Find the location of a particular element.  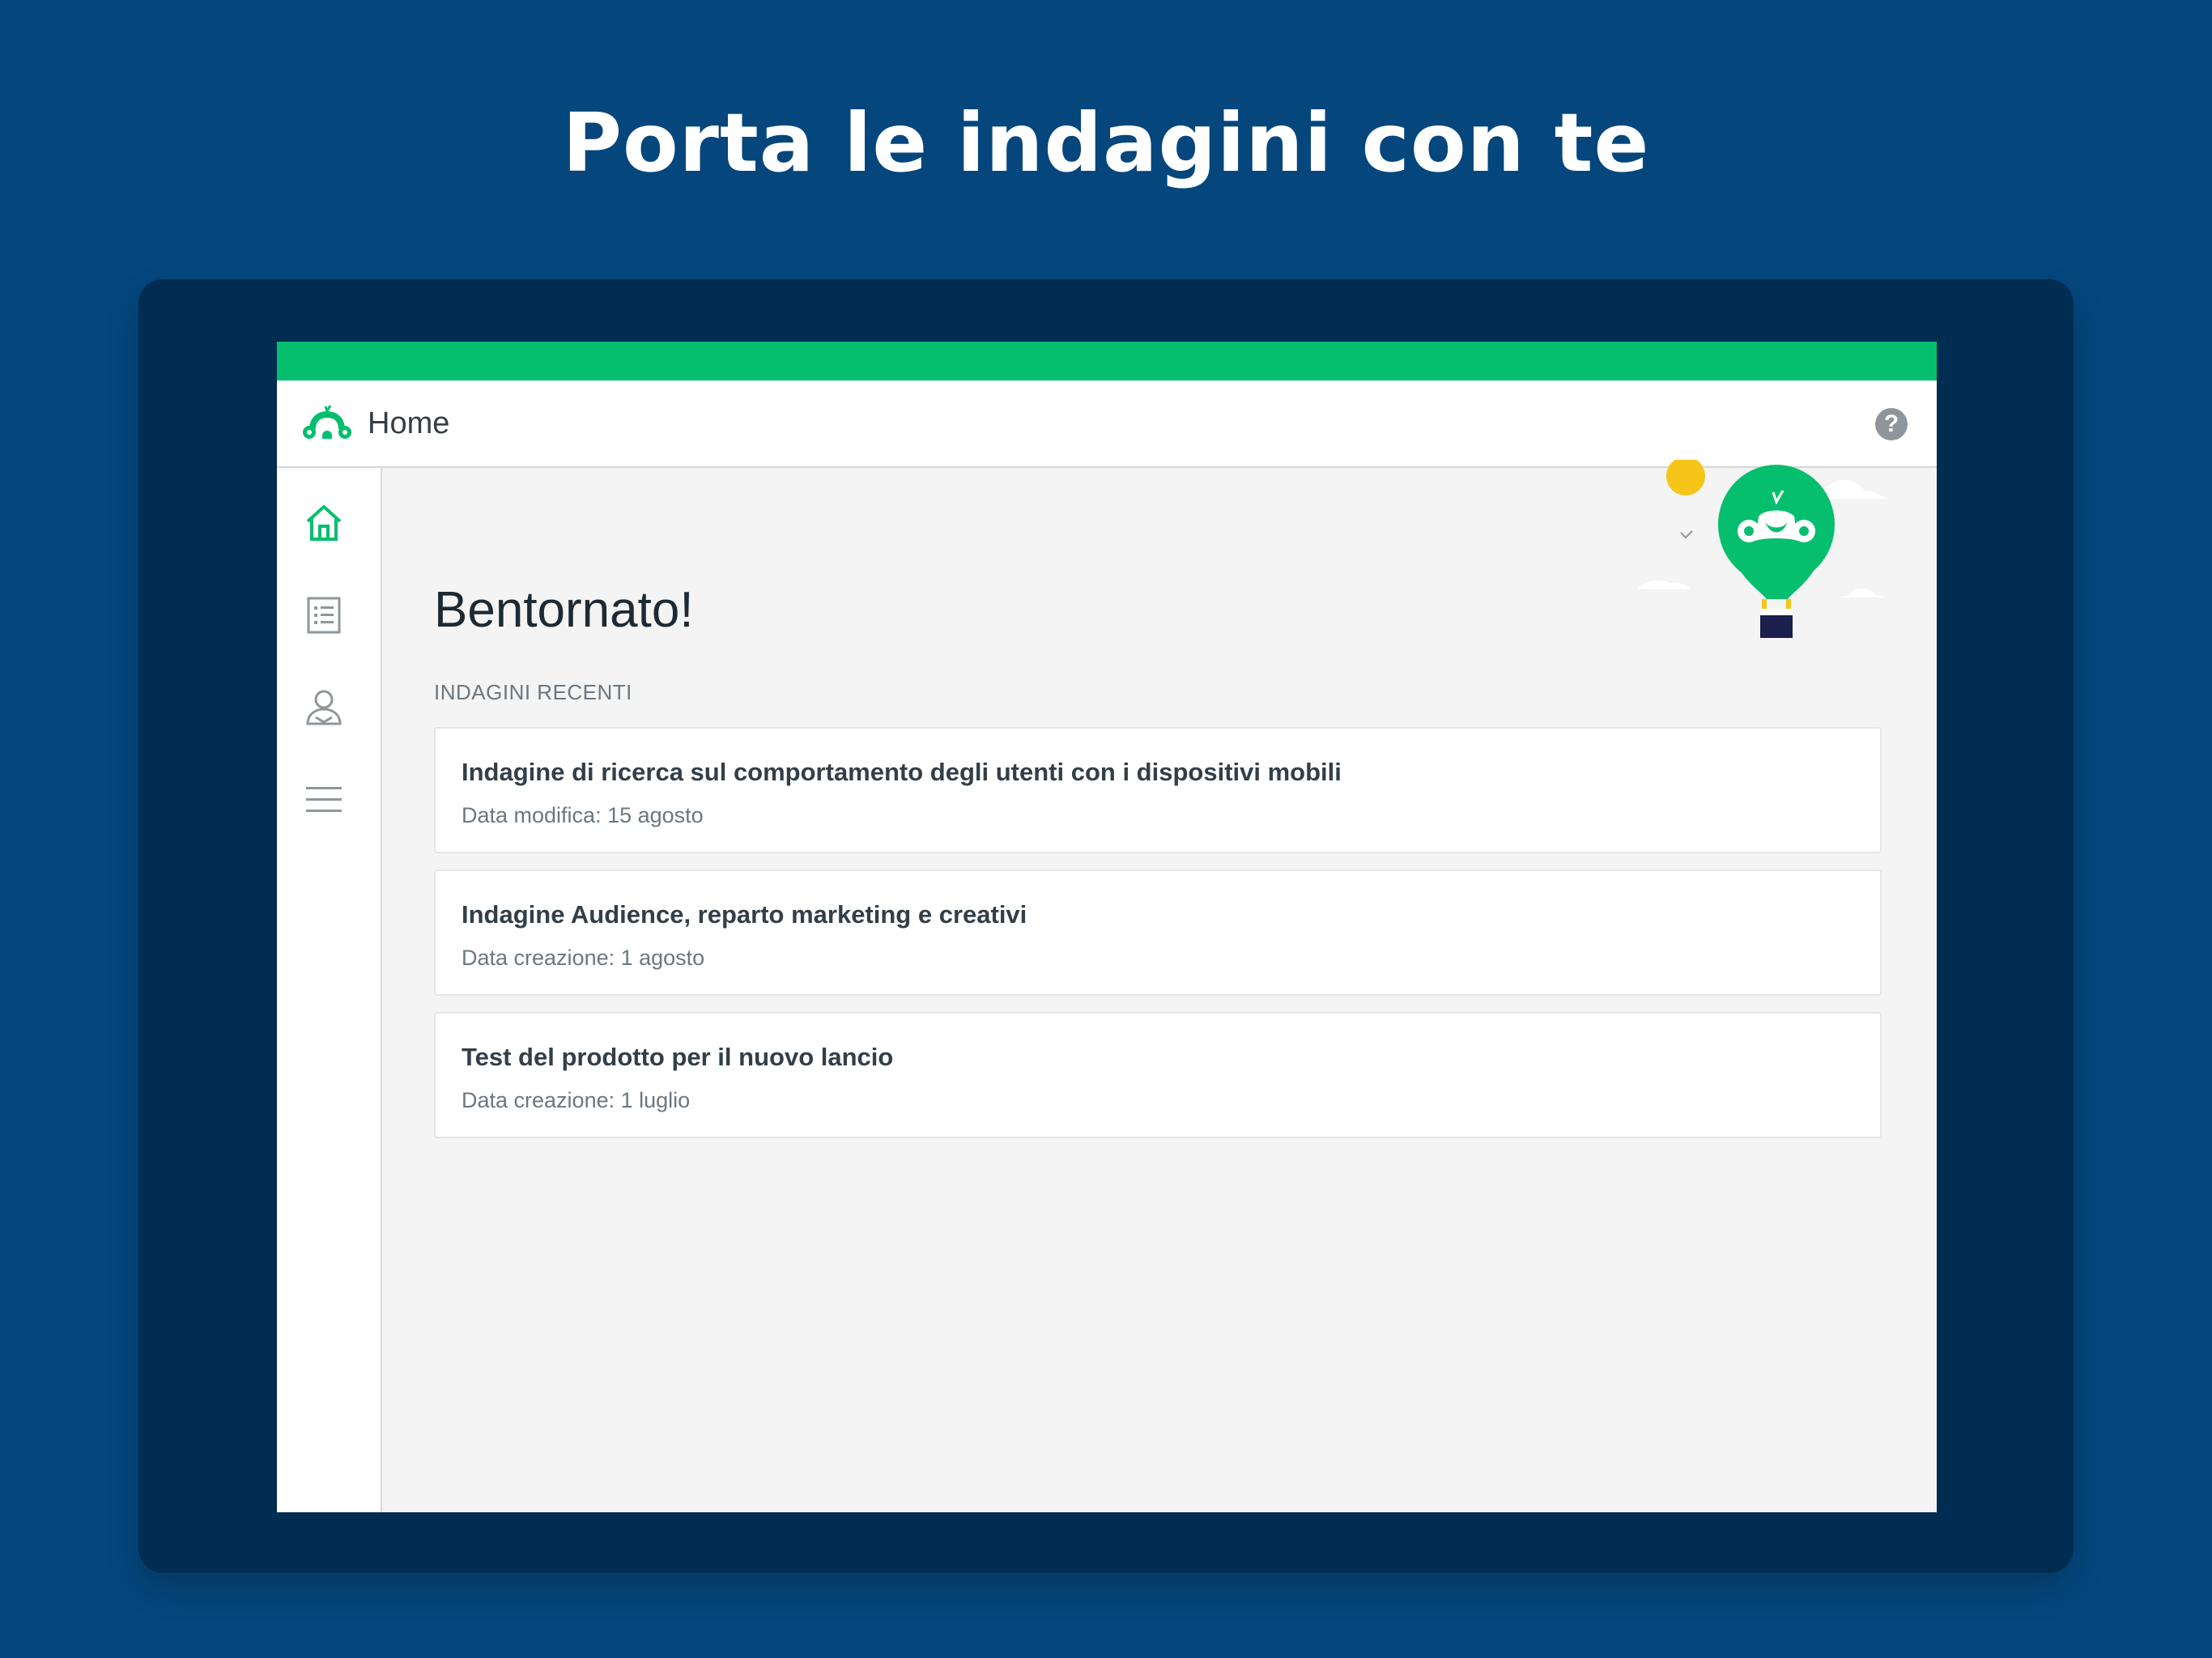

survey-date: Data creazione: 1 luglio is located at coordinates (577, 1100).